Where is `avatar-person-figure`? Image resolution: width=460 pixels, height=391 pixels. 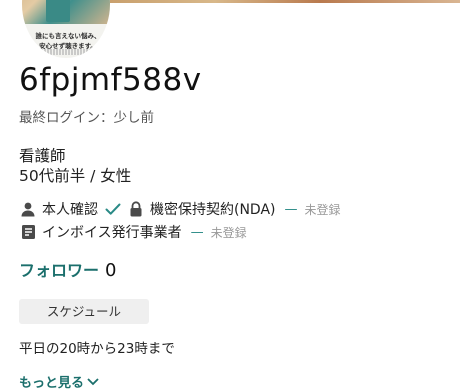 avatar-person-figure is located at coordinates (58, 11).